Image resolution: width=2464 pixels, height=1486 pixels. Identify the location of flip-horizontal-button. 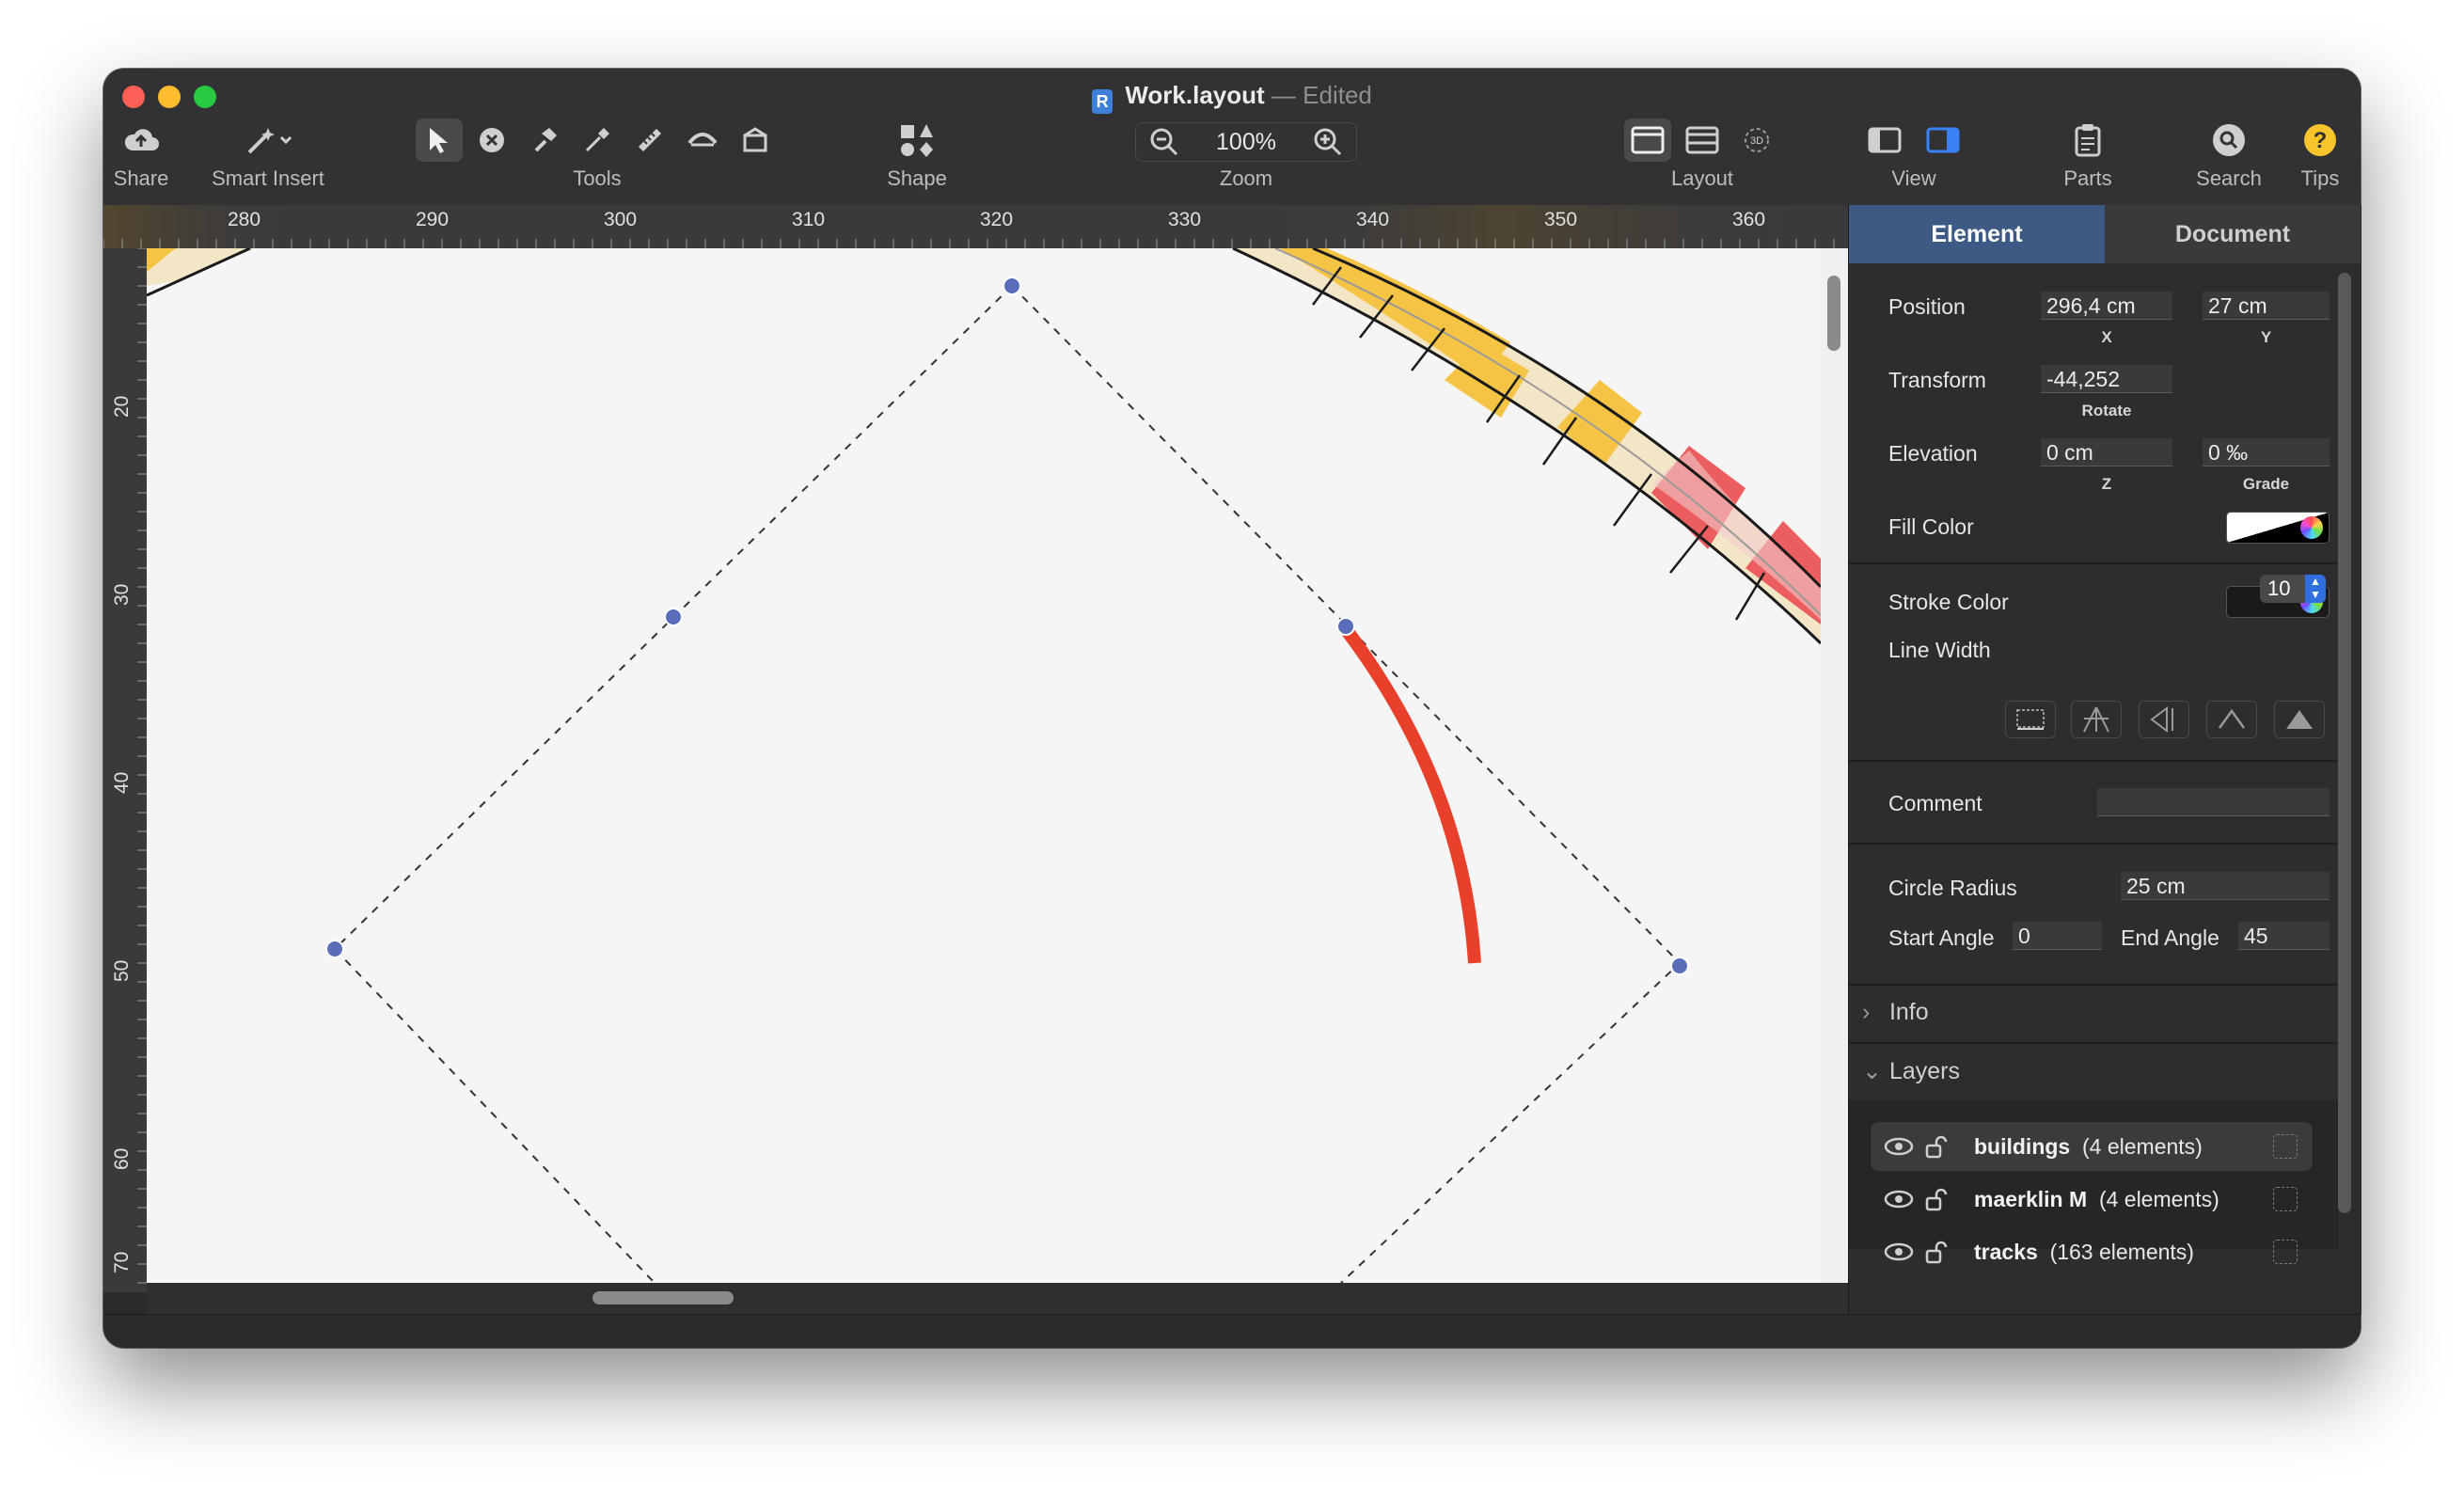
(2164, 719).